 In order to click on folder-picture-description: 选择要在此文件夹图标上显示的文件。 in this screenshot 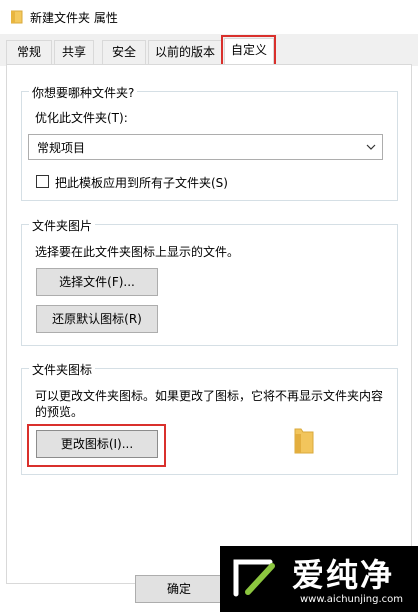, I will do `click(137, 252)`.